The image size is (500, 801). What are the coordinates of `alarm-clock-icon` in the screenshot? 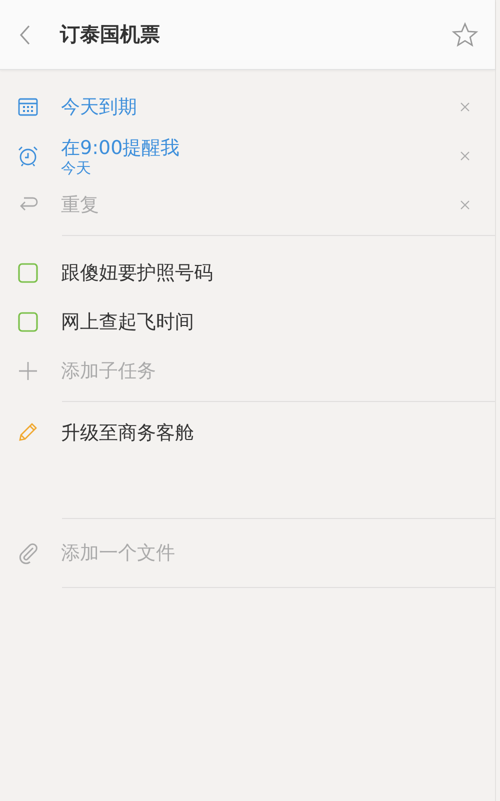 It's located at (28, 156).